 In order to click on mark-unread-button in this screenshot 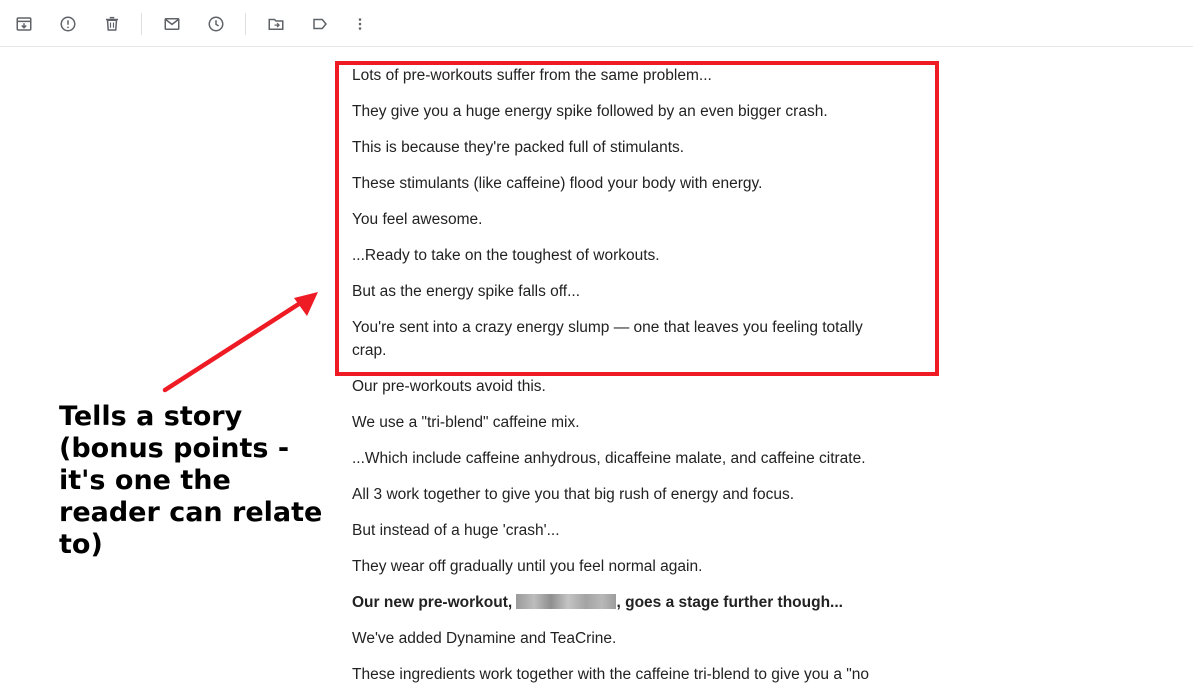, I will do `click(172, 24)`.